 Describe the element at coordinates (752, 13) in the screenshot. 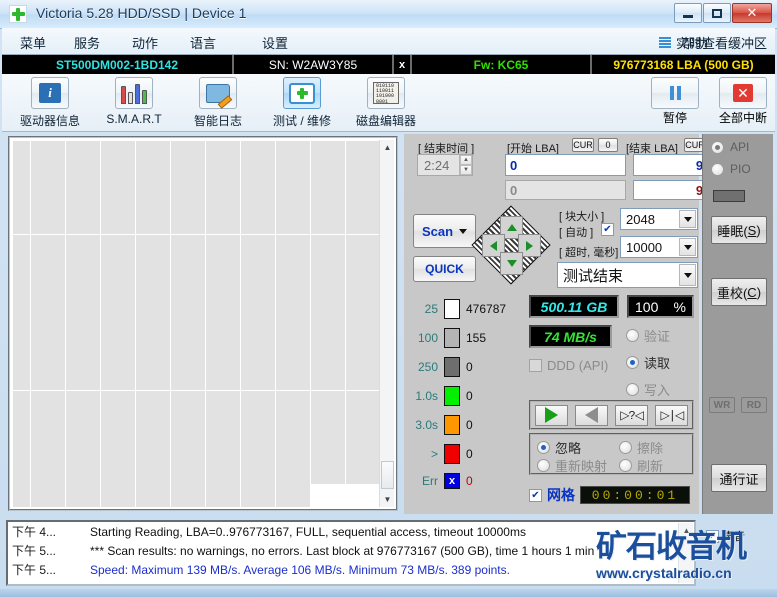

I see `close-button: ✕` at that location.